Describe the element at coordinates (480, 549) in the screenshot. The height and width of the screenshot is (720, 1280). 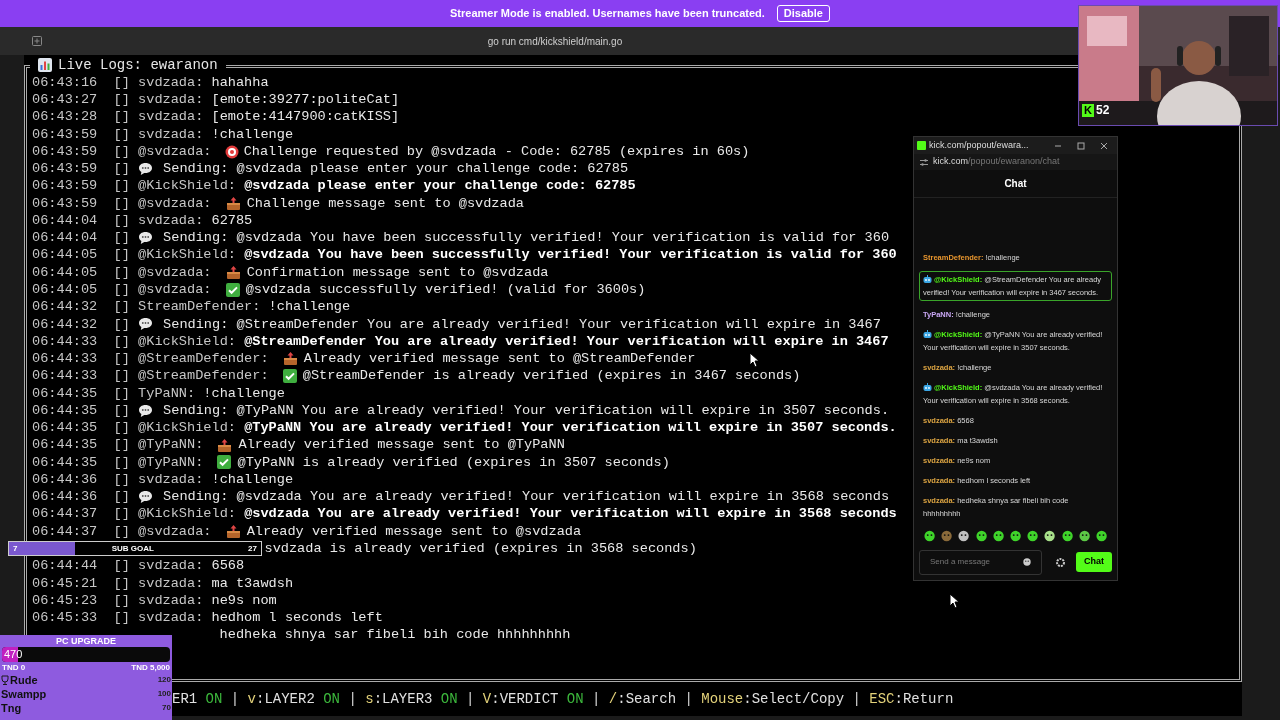
I see `log-message: svdzada is already verified (expires in 3568 seconds)` at that location.